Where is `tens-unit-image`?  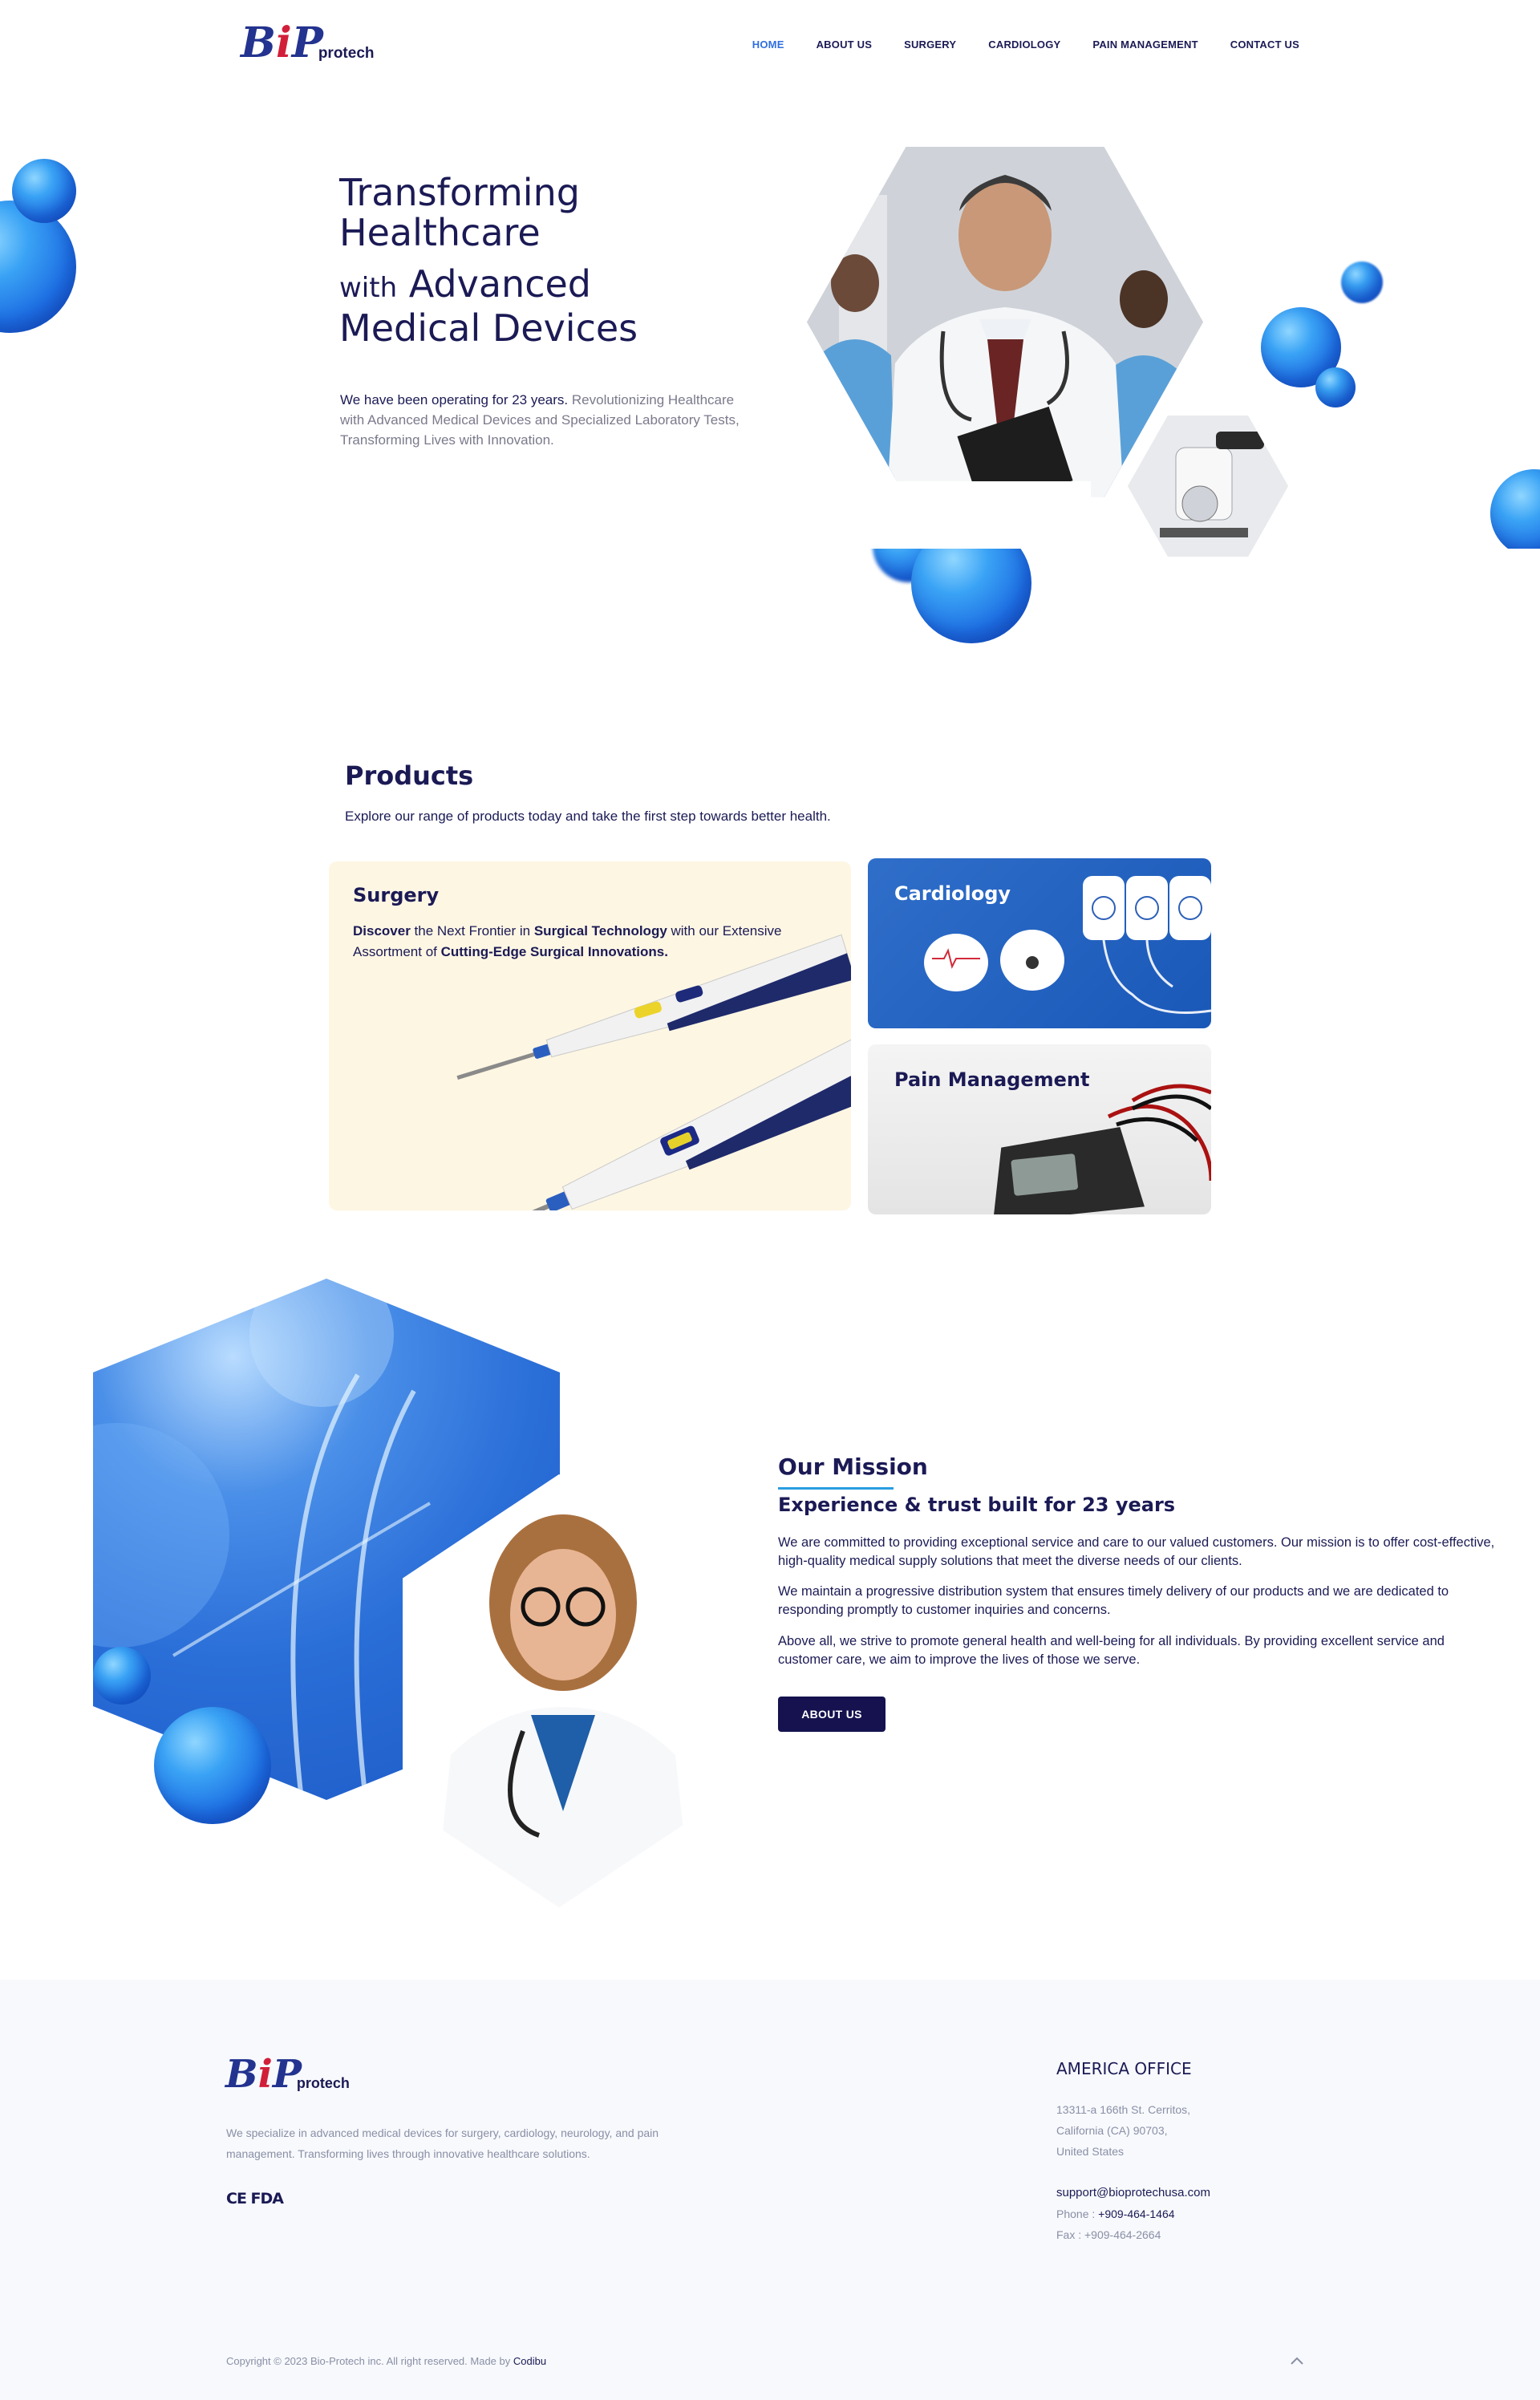
tens-unit-image is located at coordinates (1101, 1149).